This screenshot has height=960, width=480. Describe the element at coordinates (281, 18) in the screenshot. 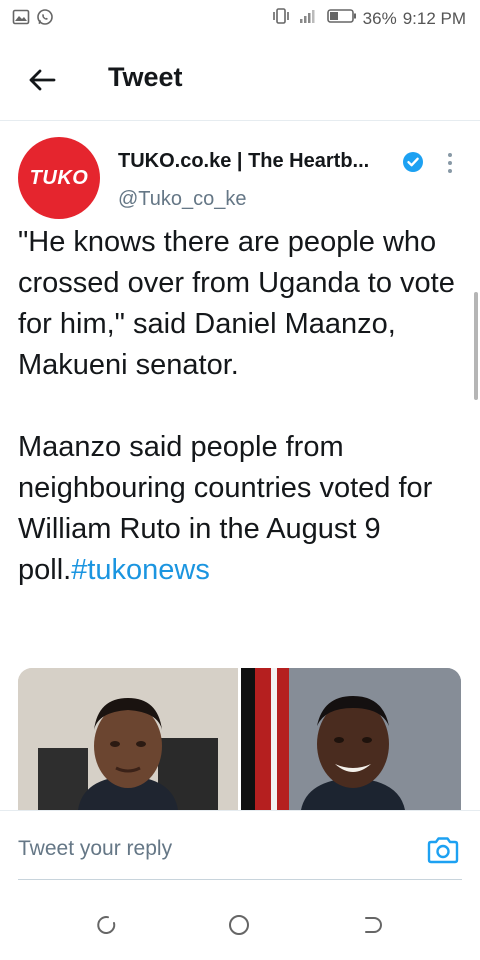

I see `vibrate-icon` at that location.